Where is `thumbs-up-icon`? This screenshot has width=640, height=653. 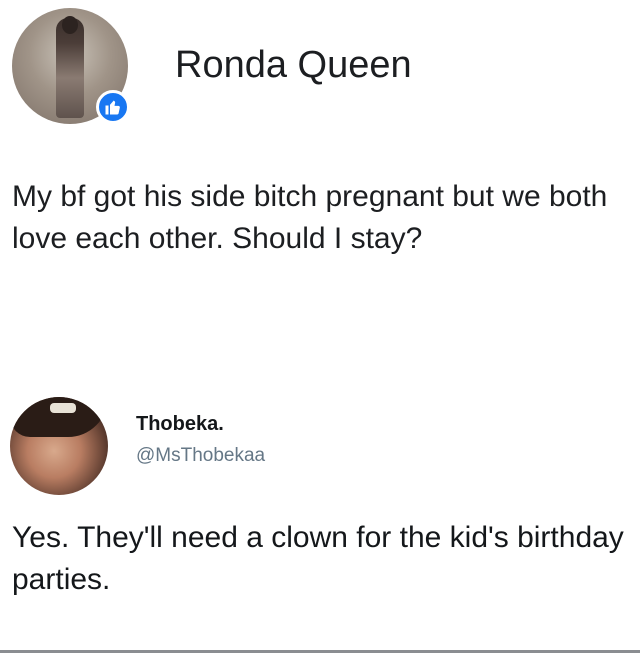
thumbs-up-icon is located at coordinates (113, 107).